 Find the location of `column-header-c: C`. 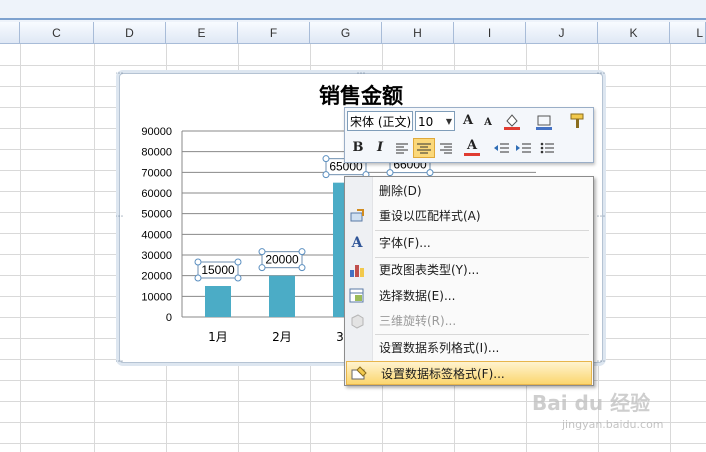

column-header-c: C is located at coordinates (57, 33).